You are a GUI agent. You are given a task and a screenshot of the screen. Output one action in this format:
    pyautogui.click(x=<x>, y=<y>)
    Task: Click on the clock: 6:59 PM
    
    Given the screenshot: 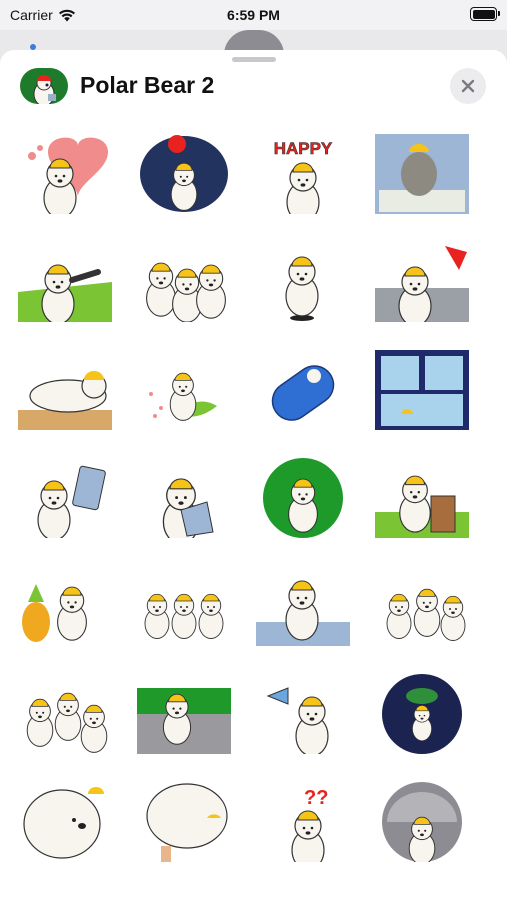 What is the action you would take?
    pyautogui.click(x=253, y=15)
    